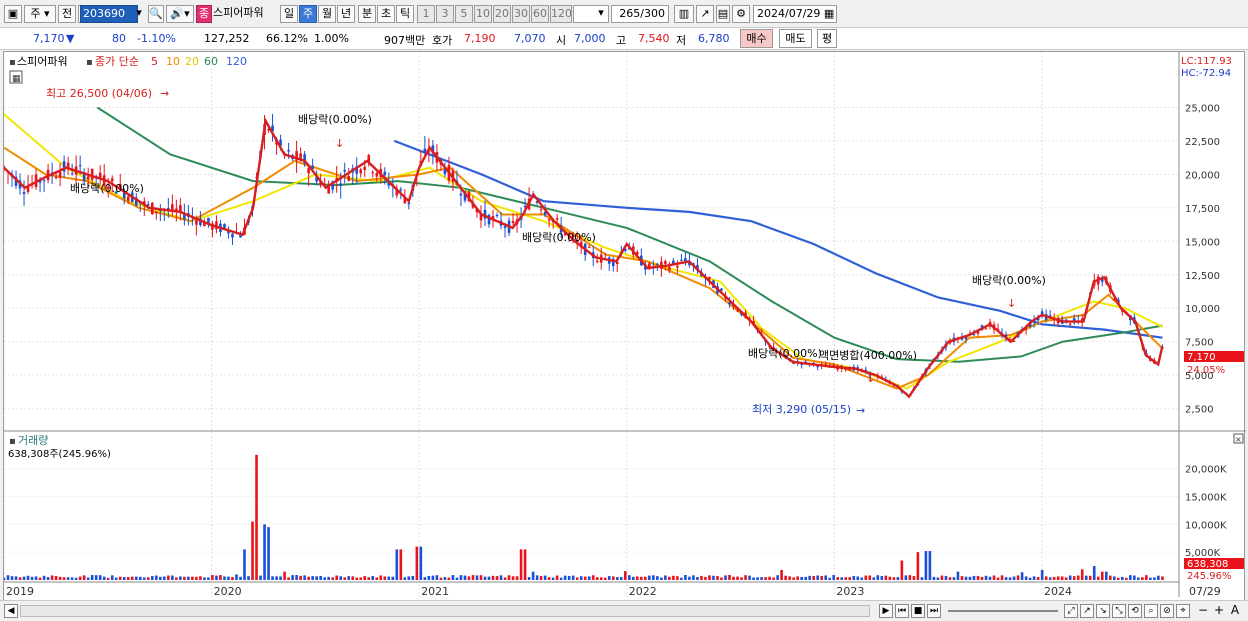 The width and height of the screenshot is (1248, 621). What do you see at coordinates (1119, 611) in the screenshot?
I see `chart-tool-icon-4: ⤡` at bounding box center [1119, 611].